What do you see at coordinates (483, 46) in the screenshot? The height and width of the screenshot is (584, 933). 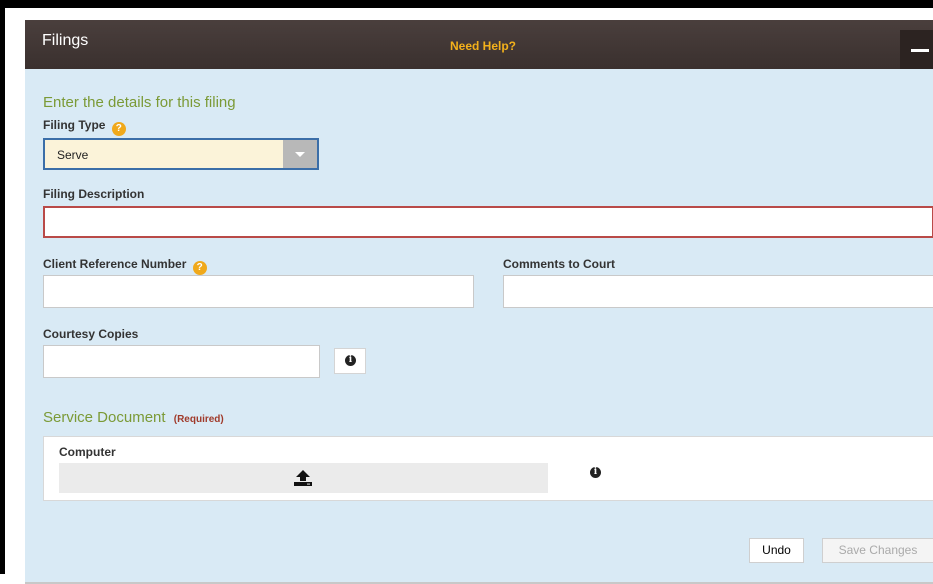 I see `need-help-link: Need Help?` at bounding box center [483, 46].